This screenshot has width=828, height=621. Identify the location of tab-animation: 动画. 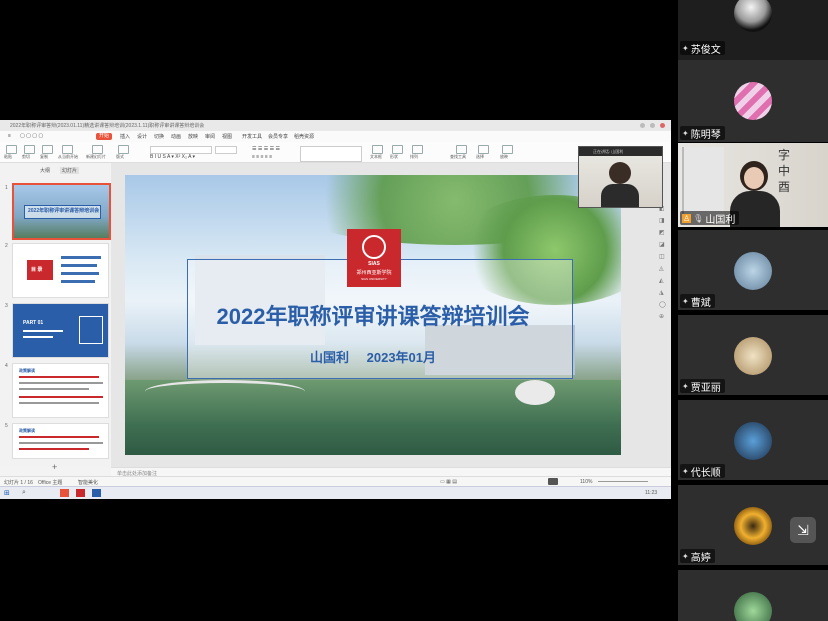
(176, 136).